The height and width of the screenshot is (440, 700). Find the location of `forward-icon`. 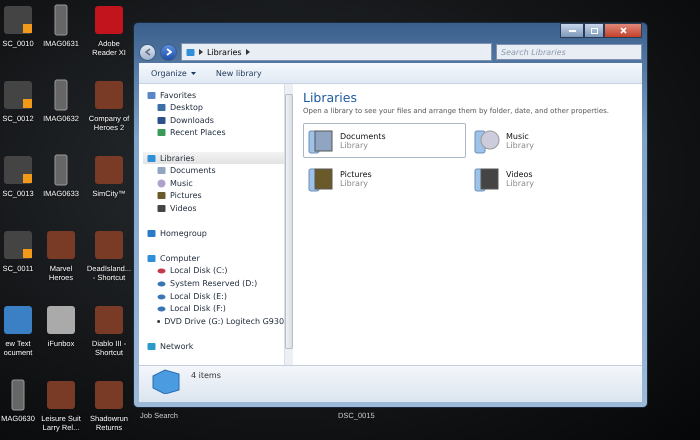

forward-icon is located at coordinates (169, 52).